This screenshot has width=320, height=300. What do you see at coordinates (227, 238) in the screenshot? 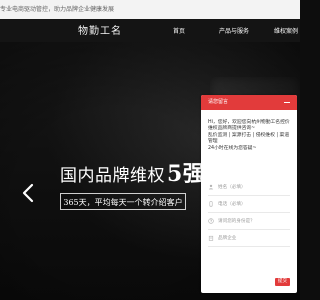
I see `company-type-value: 品牌企业` at bounding box center [227, 238].